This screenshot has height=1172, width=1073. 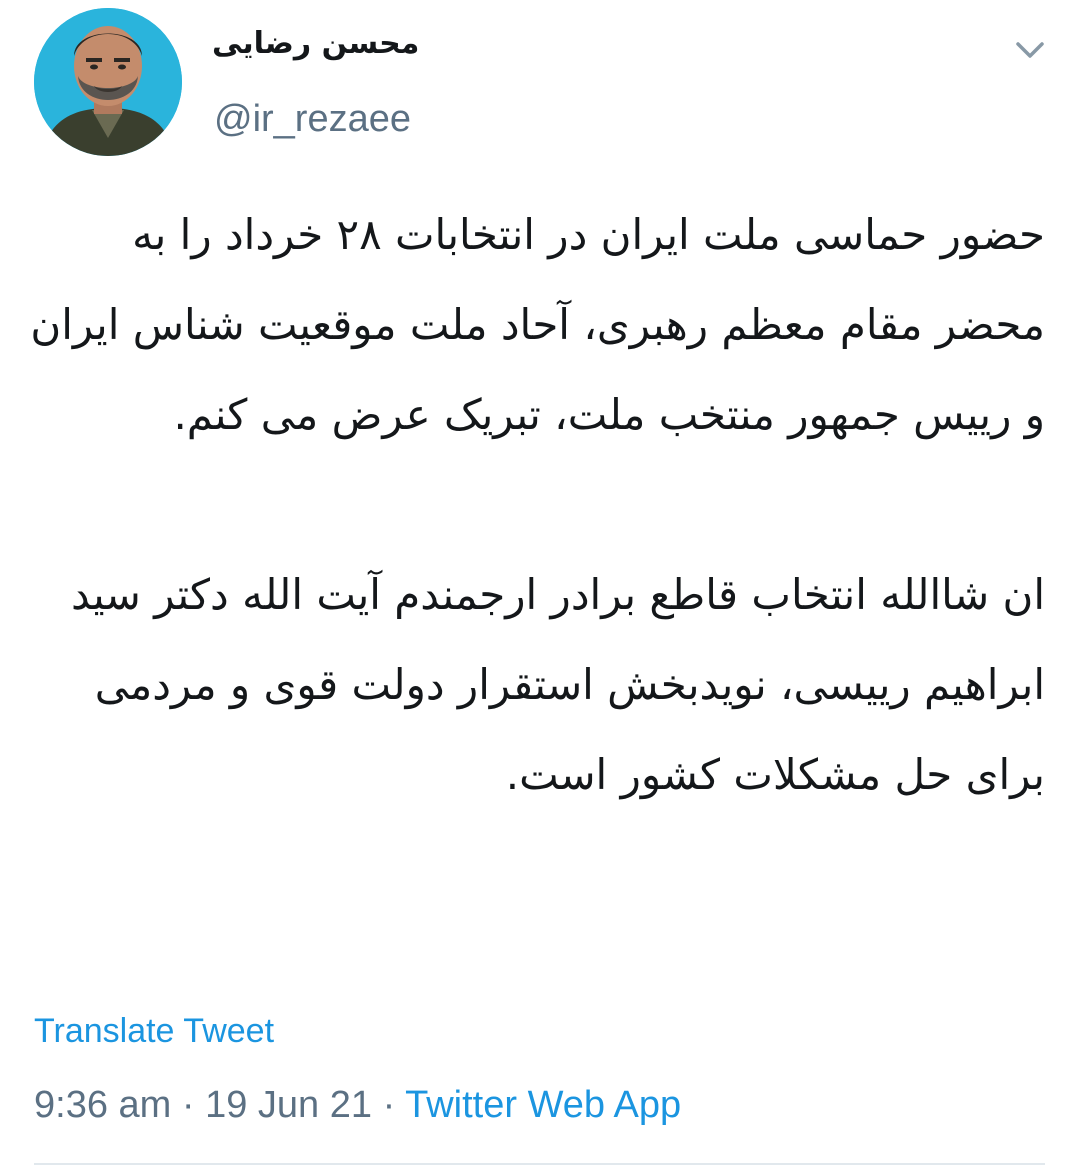 What do you see at coordinates (382, 44) in the screenshot?
I see `author-display-name: محسن رضایی` at bounding box center [382, 44].